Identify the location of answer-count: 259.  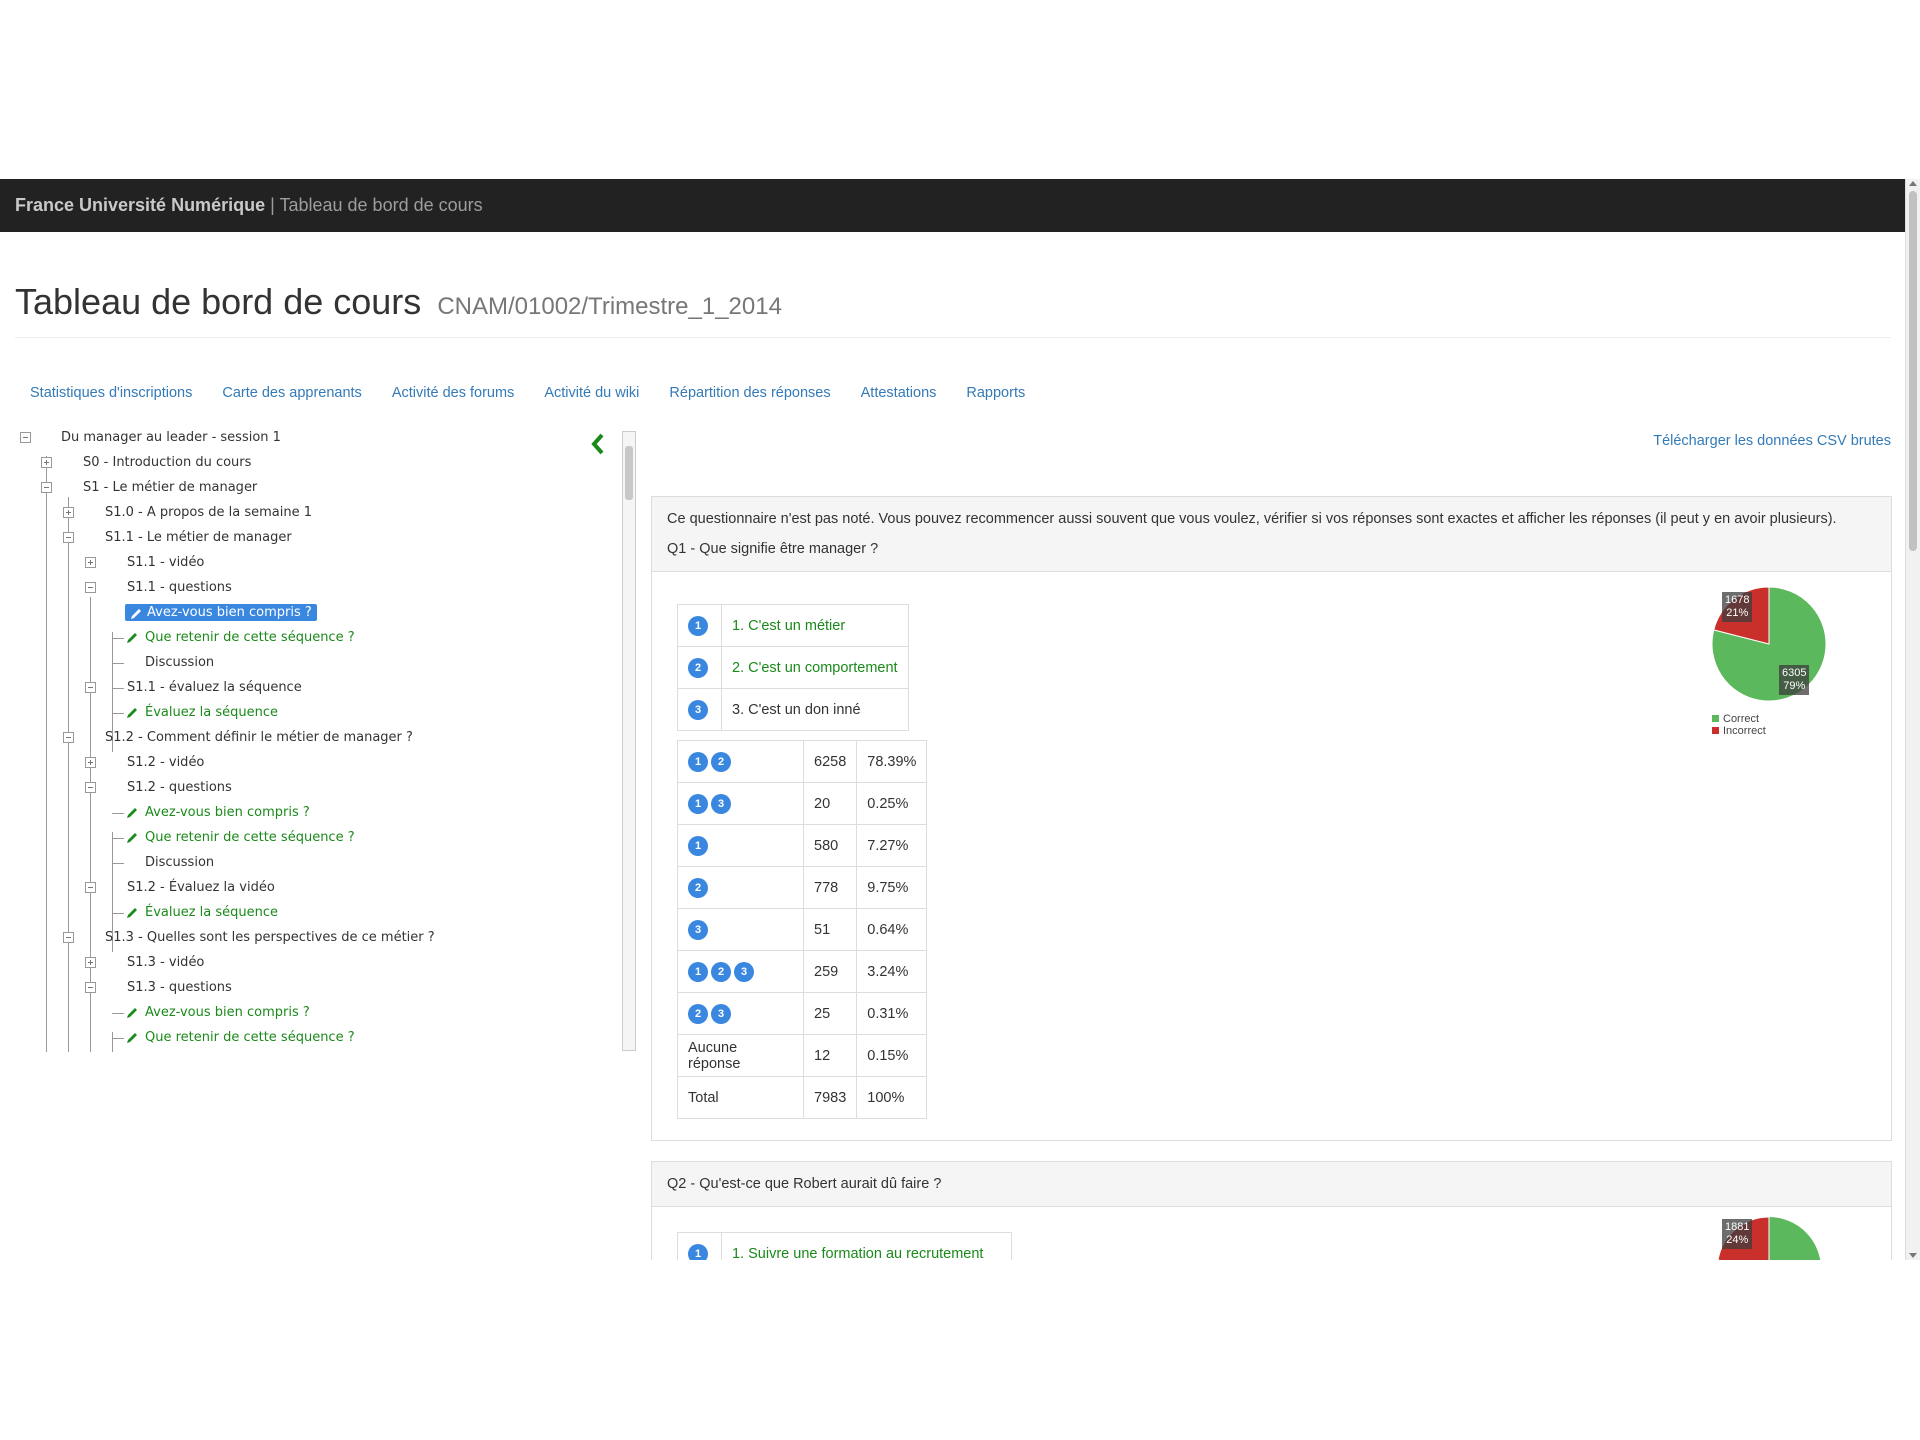
(830, 971).